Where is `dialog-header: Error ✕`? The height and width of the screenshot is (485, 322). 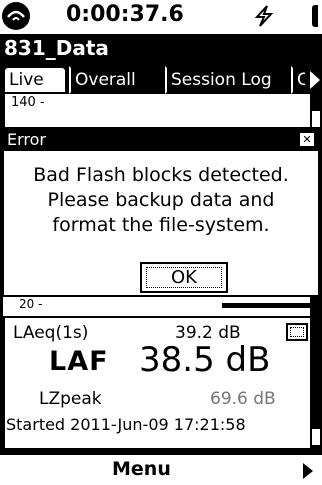 dialog-header: Error ✕ is located at coordinates (161, 140).